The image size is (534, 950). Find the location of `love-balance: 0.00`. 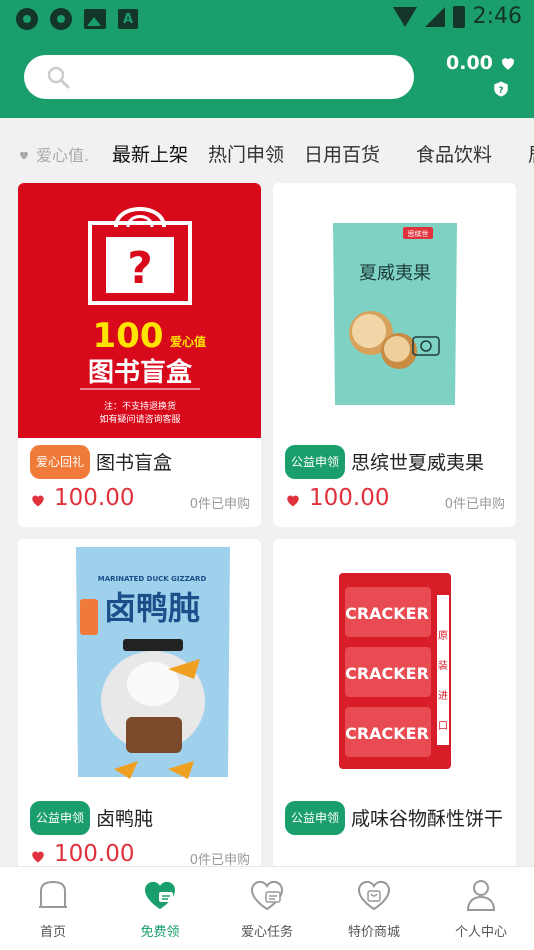

love-balance: 0.00 is located at coordinates (481, 63).